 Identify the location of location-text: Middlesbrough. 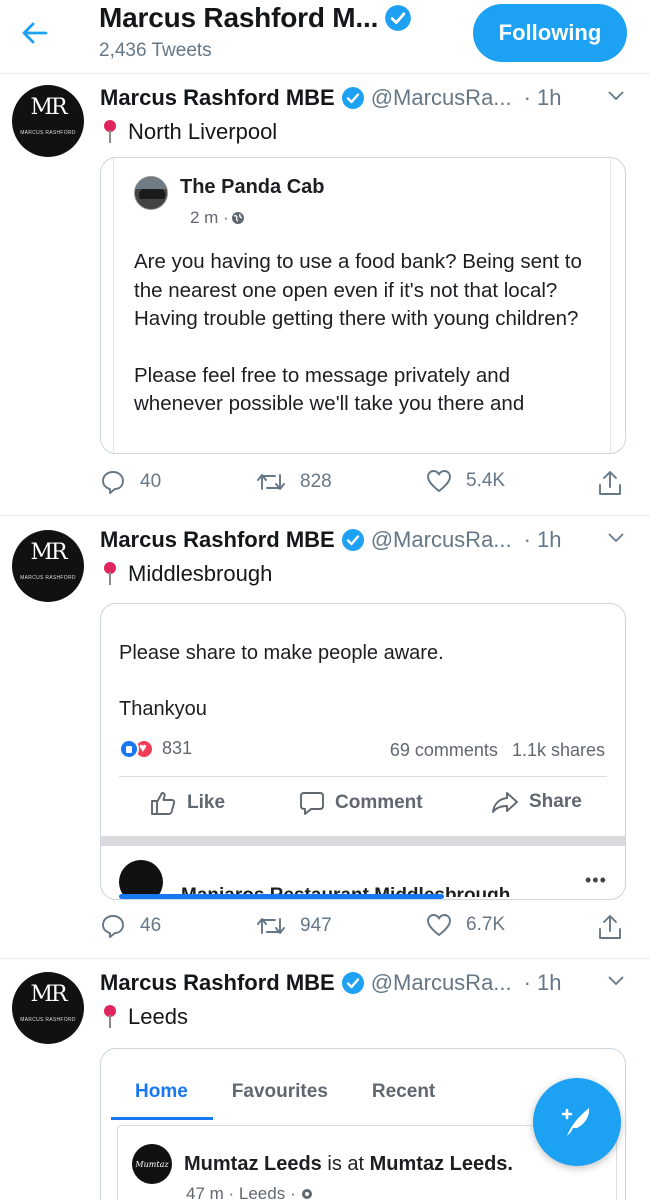
(200, 573).